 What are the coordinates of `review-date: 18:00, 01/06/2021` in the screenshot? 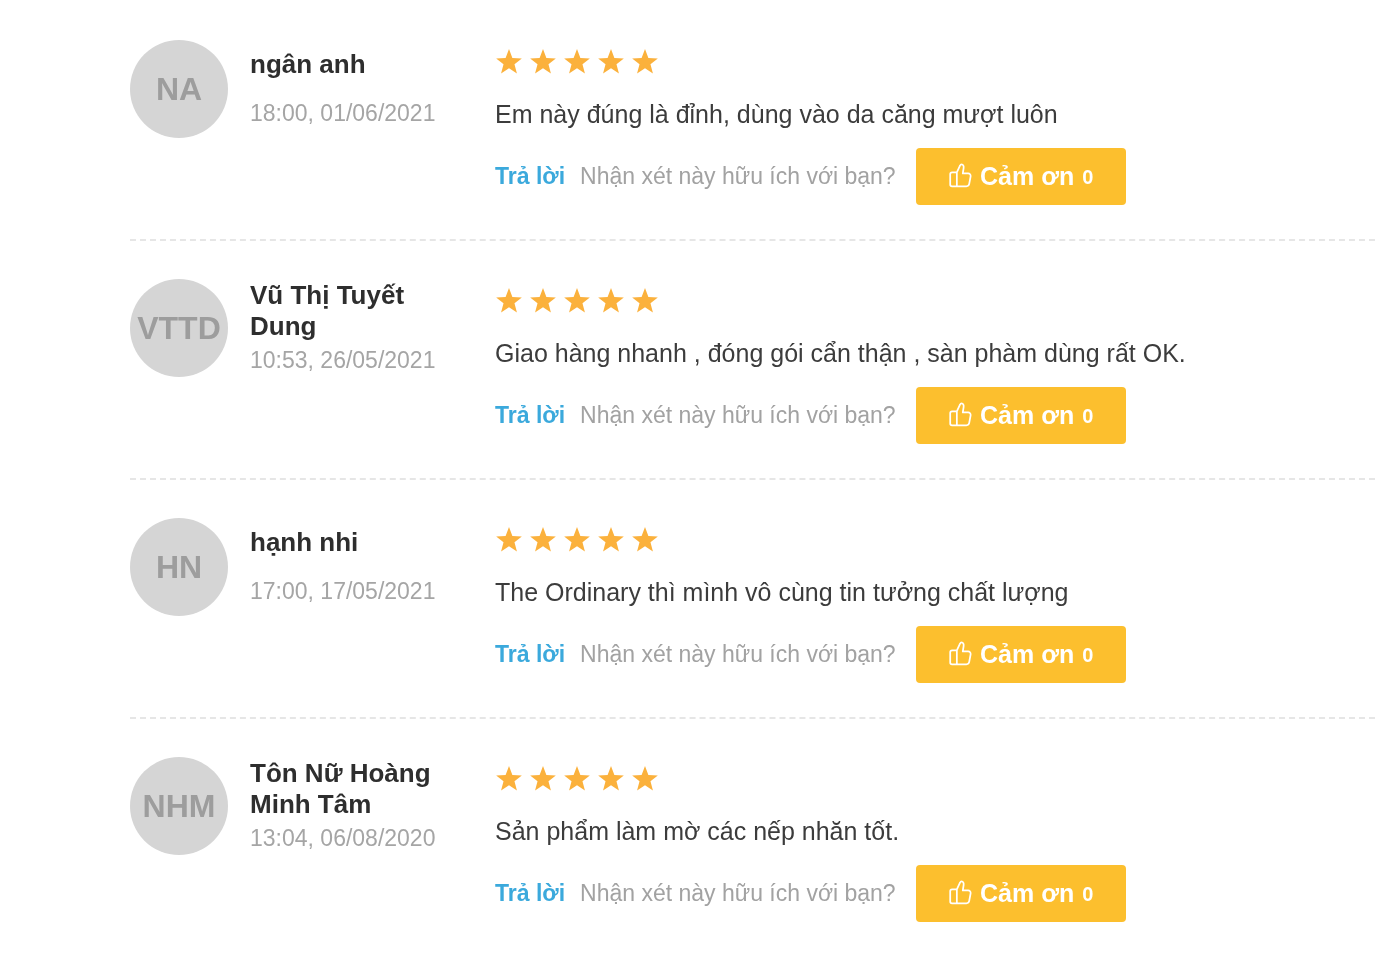 It's located at (343, 113).